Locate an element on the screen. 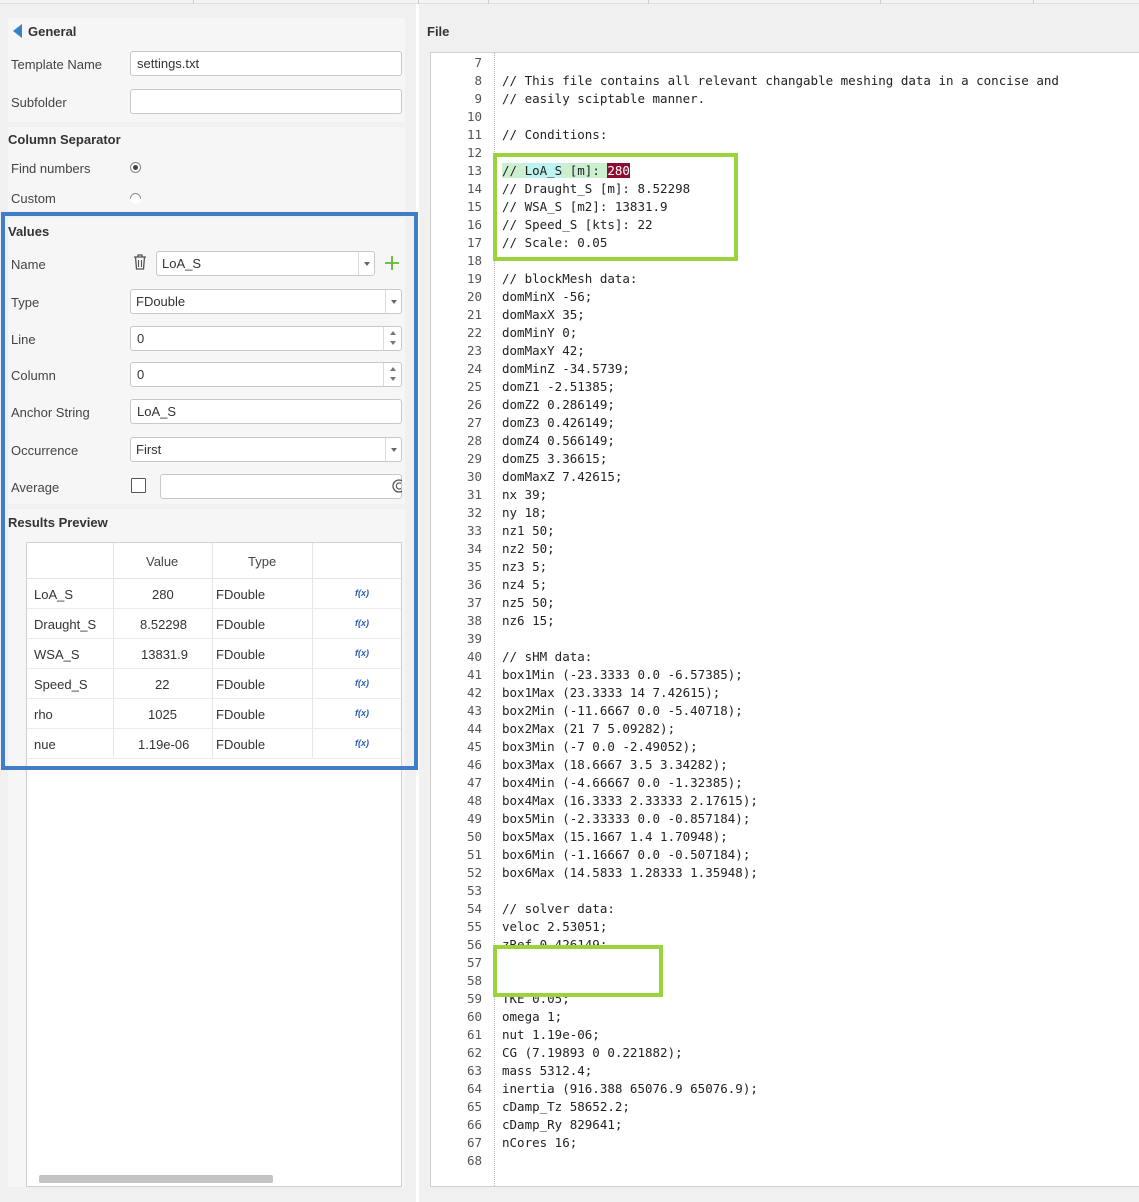 The width and height of the screenshot is (1139, 1202). code-line: box6Max (14.5833 1.28333 1.35948); is located at coordinates (630, 872).